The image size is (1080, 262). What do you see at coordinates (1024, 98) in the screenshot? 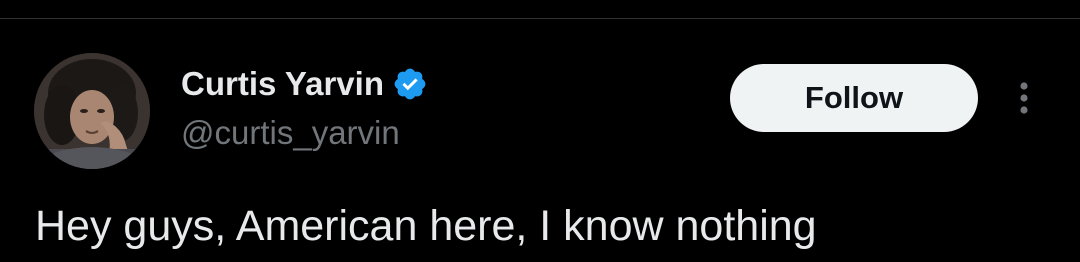
I see `more-vertical-icon` at bounding box center [1024, 98].